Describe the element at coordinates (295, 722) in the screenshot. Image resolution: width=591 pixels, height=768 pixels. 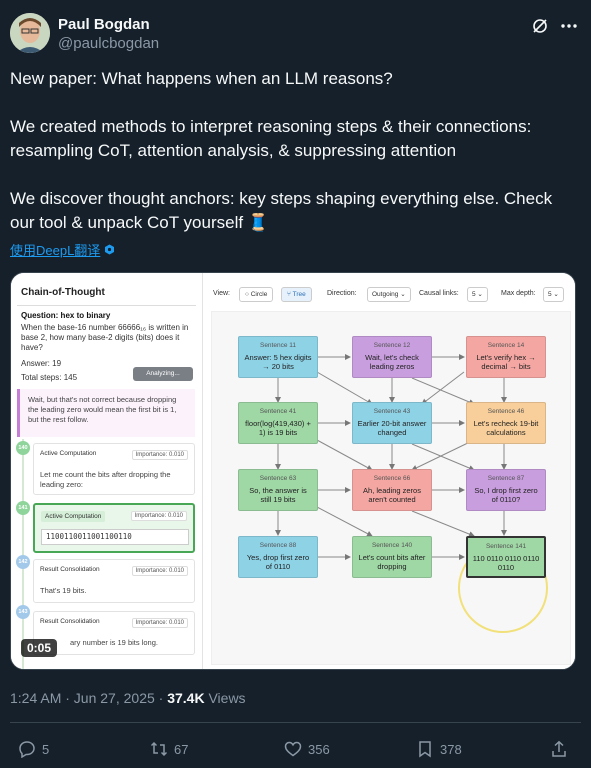
I see `divider` at that location.